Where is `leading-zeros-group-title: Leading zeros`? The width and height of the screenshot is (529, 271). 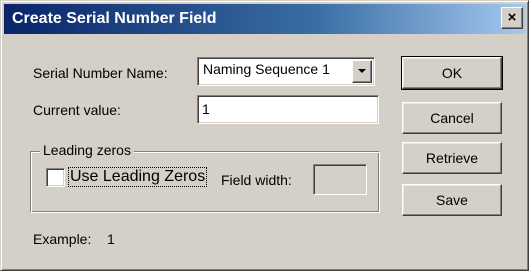
leading-zeros-group-title: Leading zeros is located at coordinates (87, 150).